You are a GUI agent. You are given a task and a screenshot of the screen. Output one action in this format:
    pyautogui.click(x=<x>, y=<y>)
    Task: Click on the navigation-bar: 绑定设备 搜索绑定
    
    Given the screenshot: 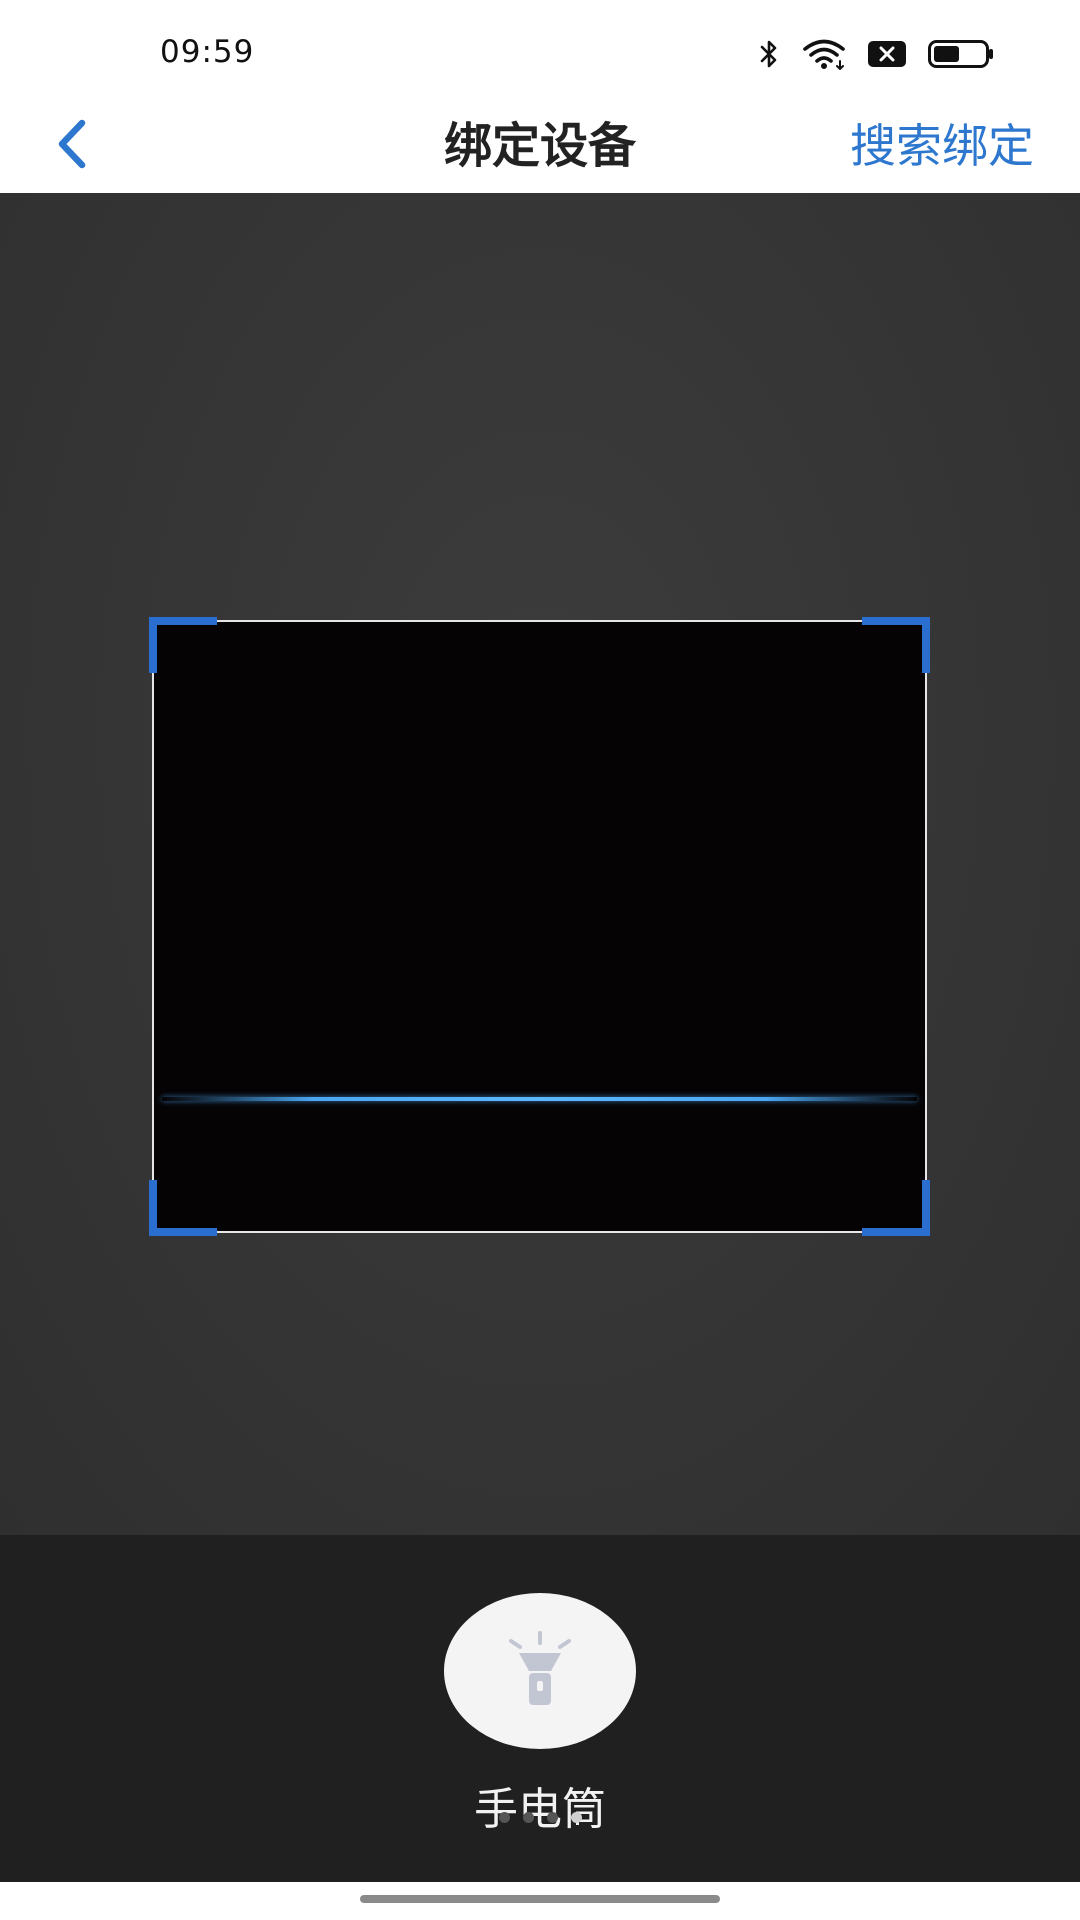 What is the action you would take?
    pyautogui.click(x=540, y=146)
    